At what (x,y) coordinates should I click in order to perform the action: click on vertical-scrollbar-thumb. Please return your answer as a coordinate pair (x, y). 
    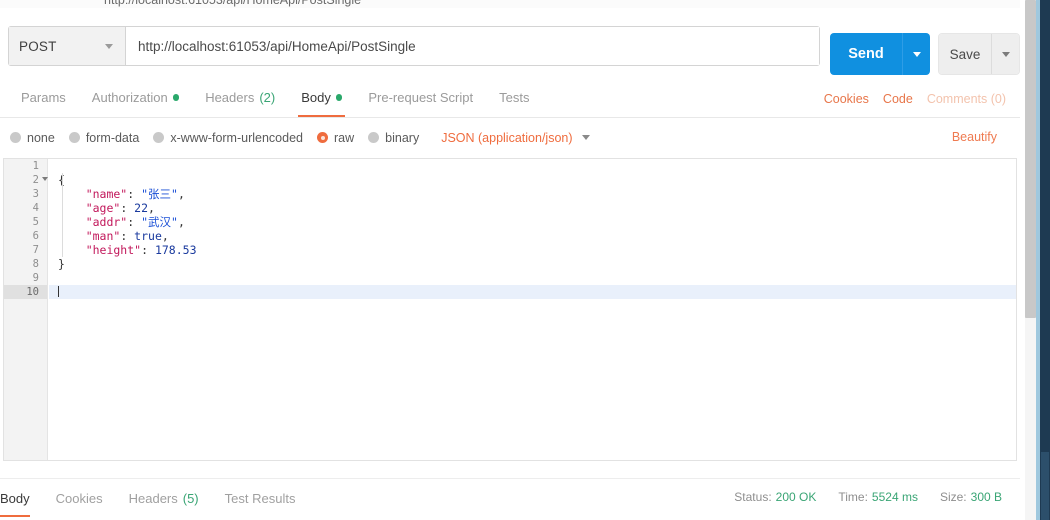
    Looking at the image, I should click on (1030, 159).